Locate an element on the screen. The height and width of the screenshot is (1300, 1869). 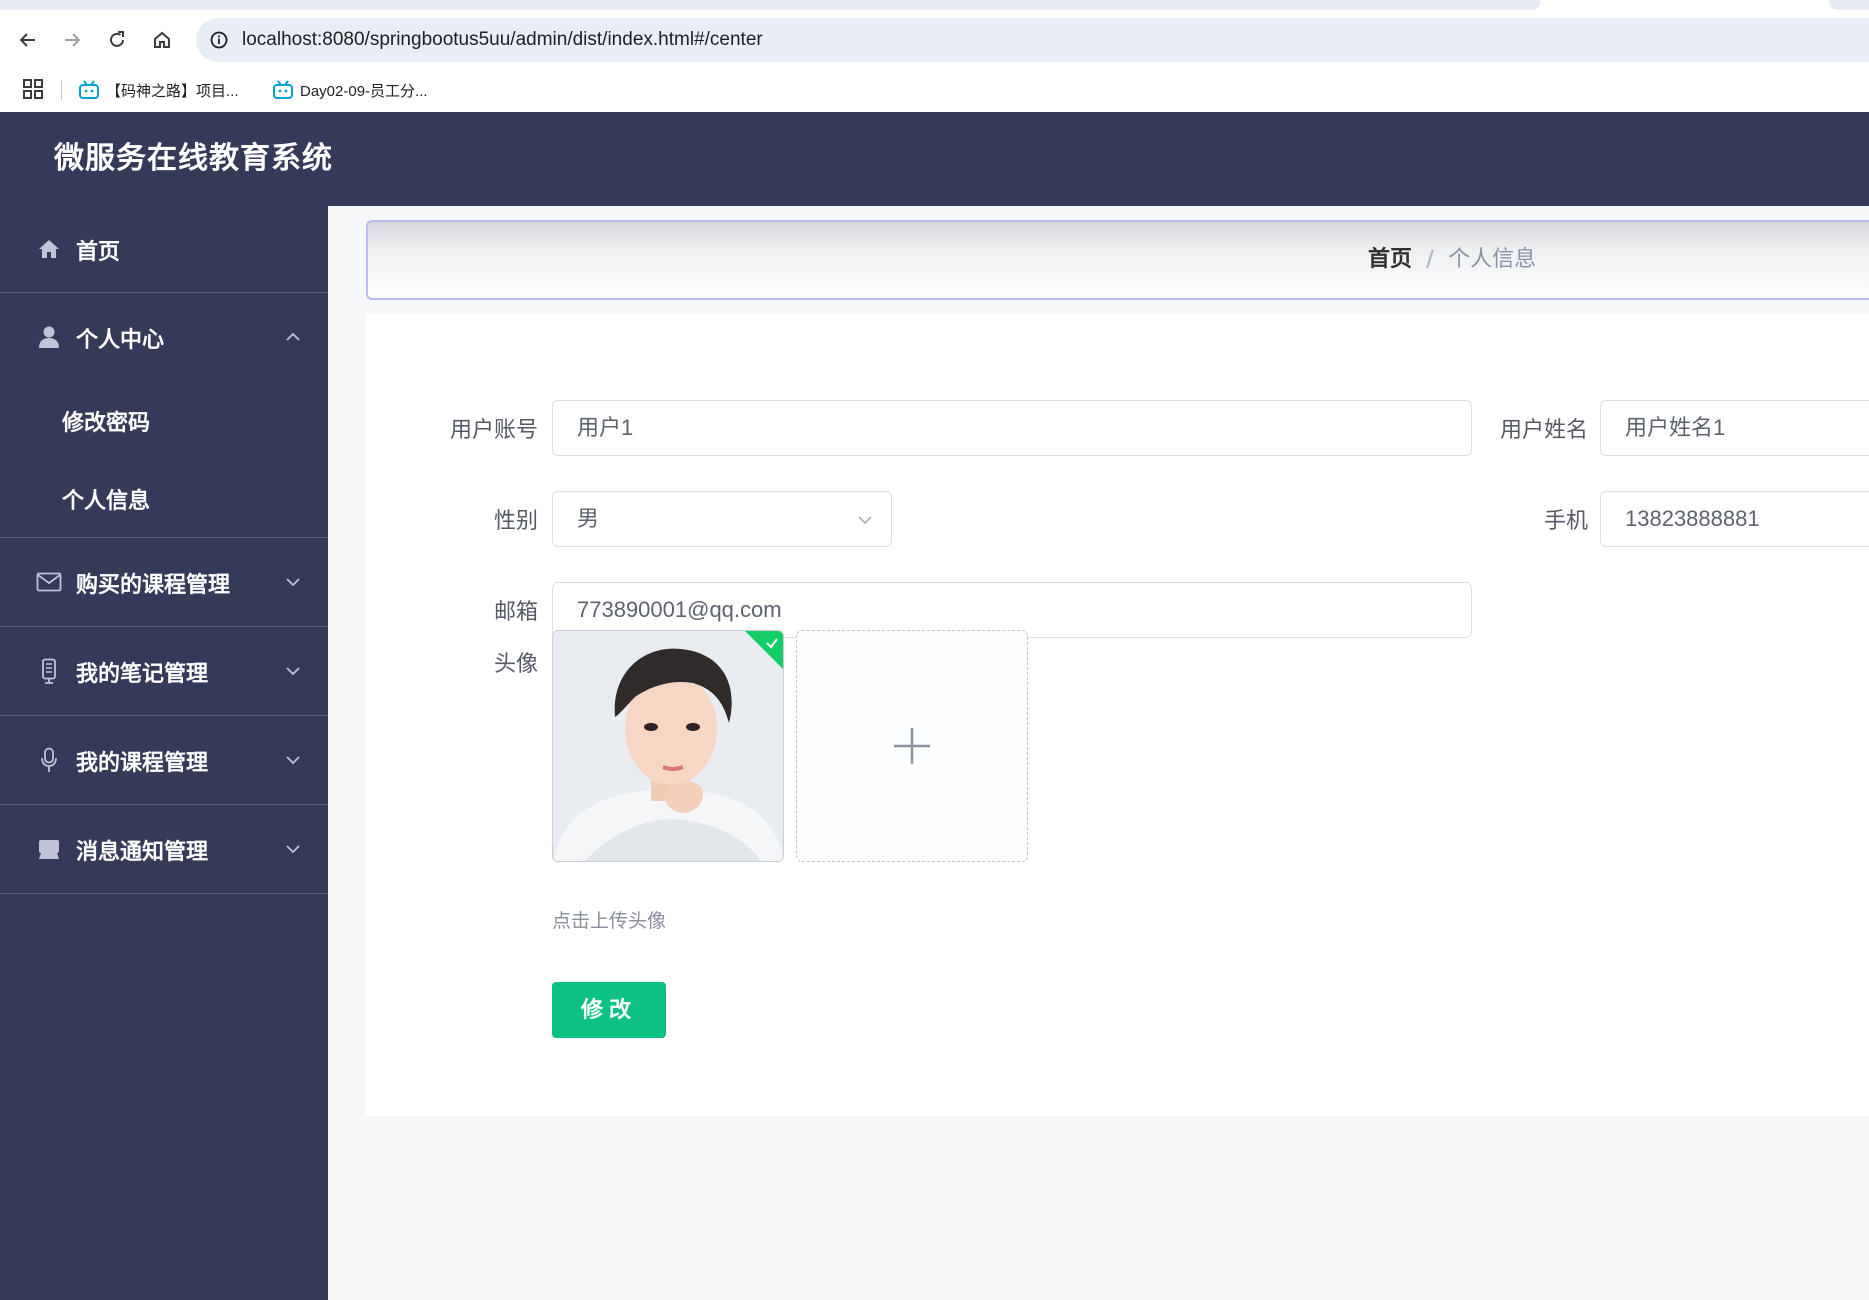
breadcrumb: 首页 / 个人信息 is located at coordinates (1452, 260).